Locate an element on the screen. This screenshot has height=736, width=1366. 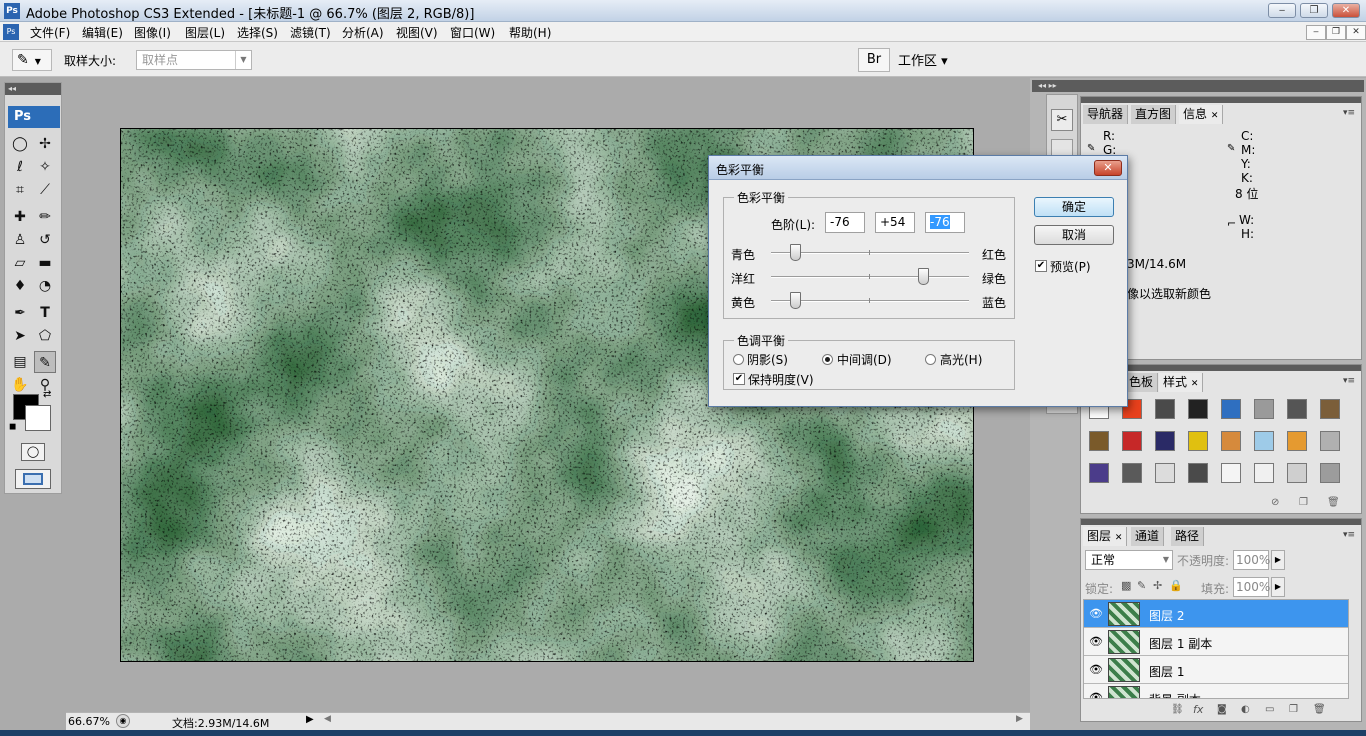
menu-edit: 编辑(E) is located at coordinates (102, 32).